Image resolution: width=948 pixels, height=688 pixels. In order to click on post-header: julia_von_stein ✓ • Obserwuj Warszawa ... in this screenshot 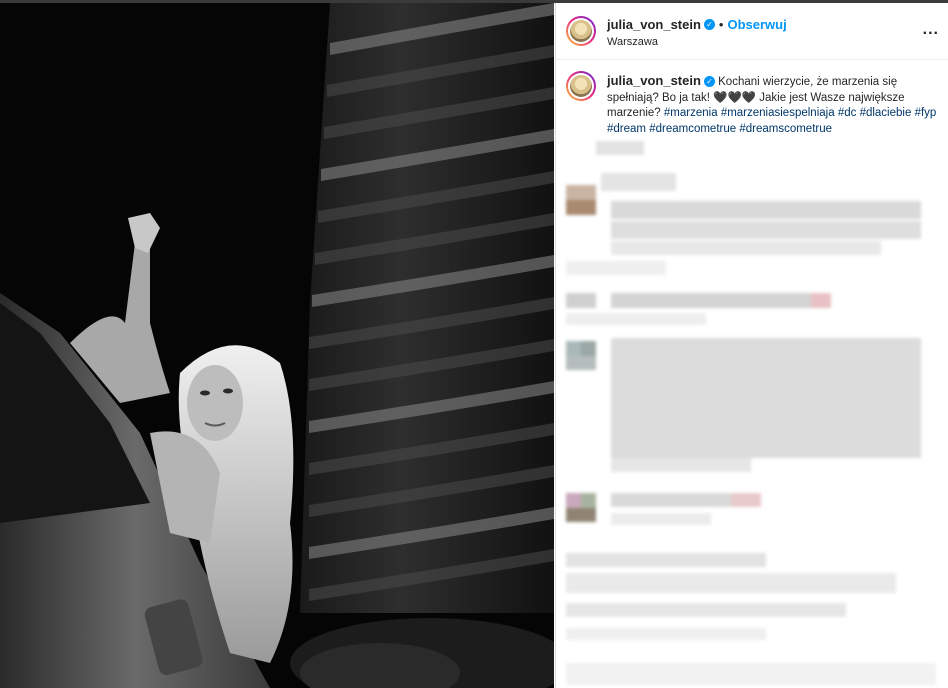, I will do `click(752, 31)`.